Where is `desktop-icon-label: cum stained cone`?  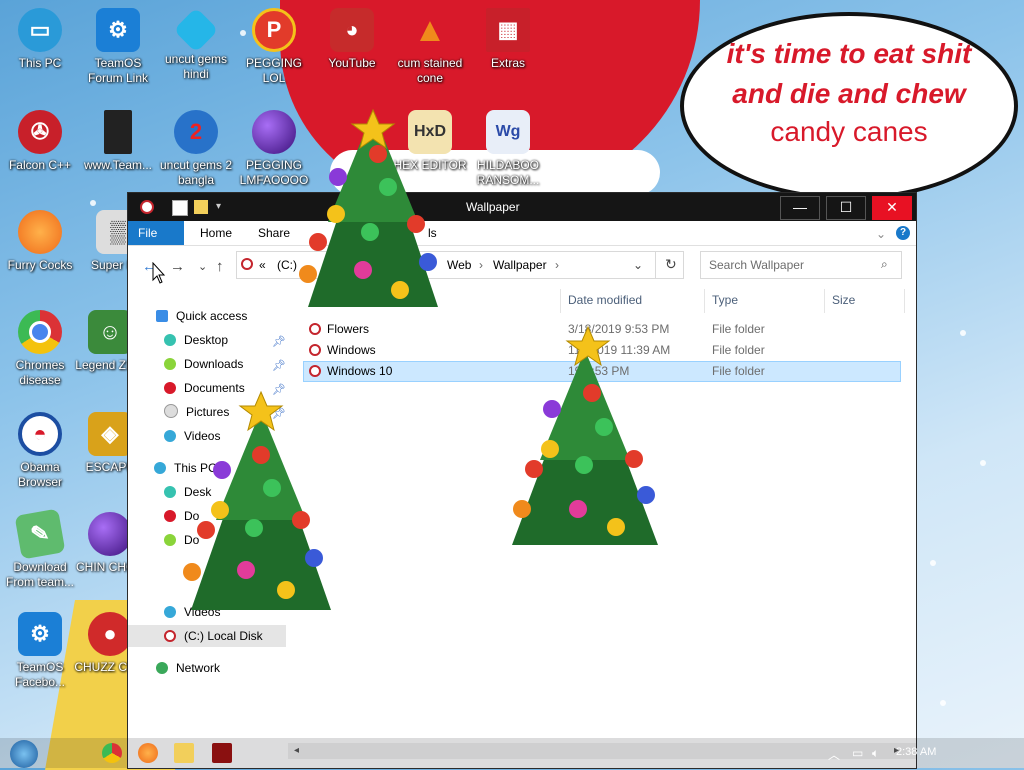
desktop-icon-label: cum stained cone is located at coordinates (430, 70).